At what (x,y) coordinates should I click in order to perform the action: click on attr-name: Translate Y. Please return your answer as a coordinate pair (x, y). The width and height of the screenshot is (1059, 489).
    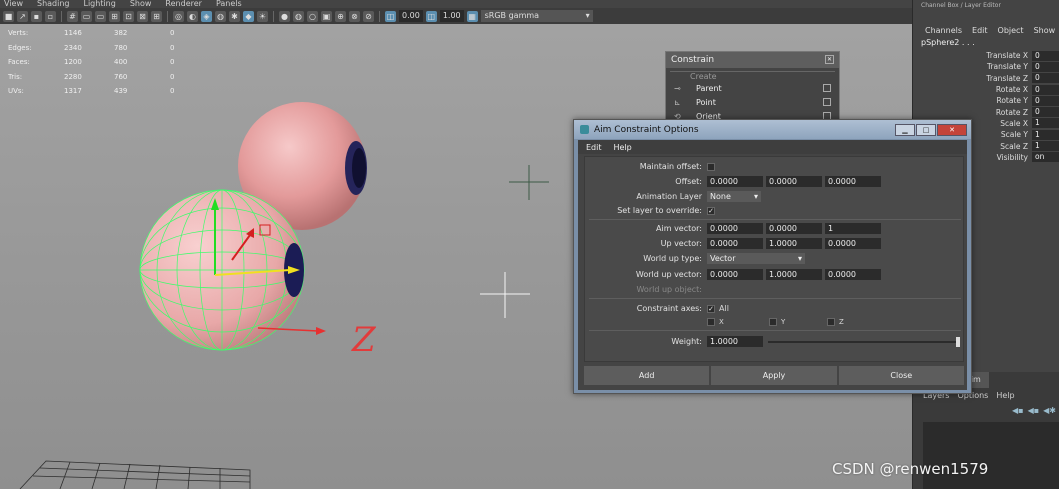
    Looking at the image, I should click on (1007, 67).